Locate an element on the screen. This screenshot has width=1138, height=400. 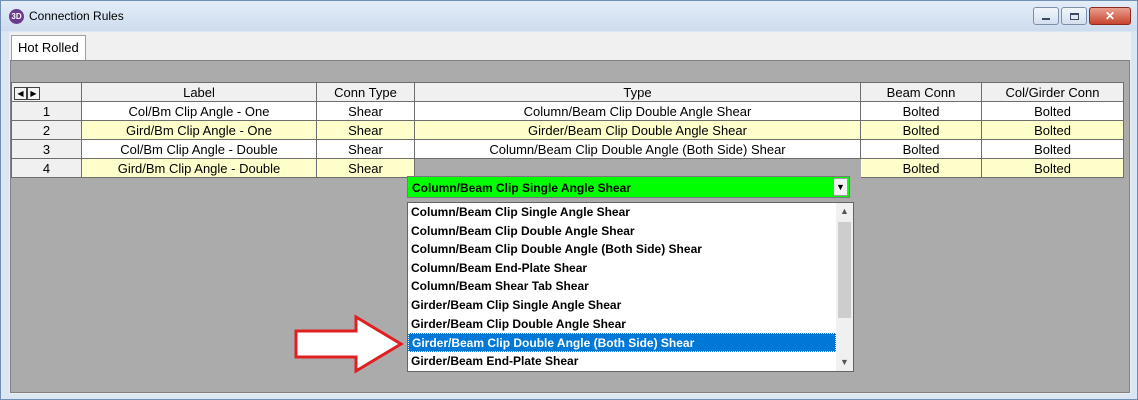
scroll-up-icon: ▲ is located at coordinates (844, 211).